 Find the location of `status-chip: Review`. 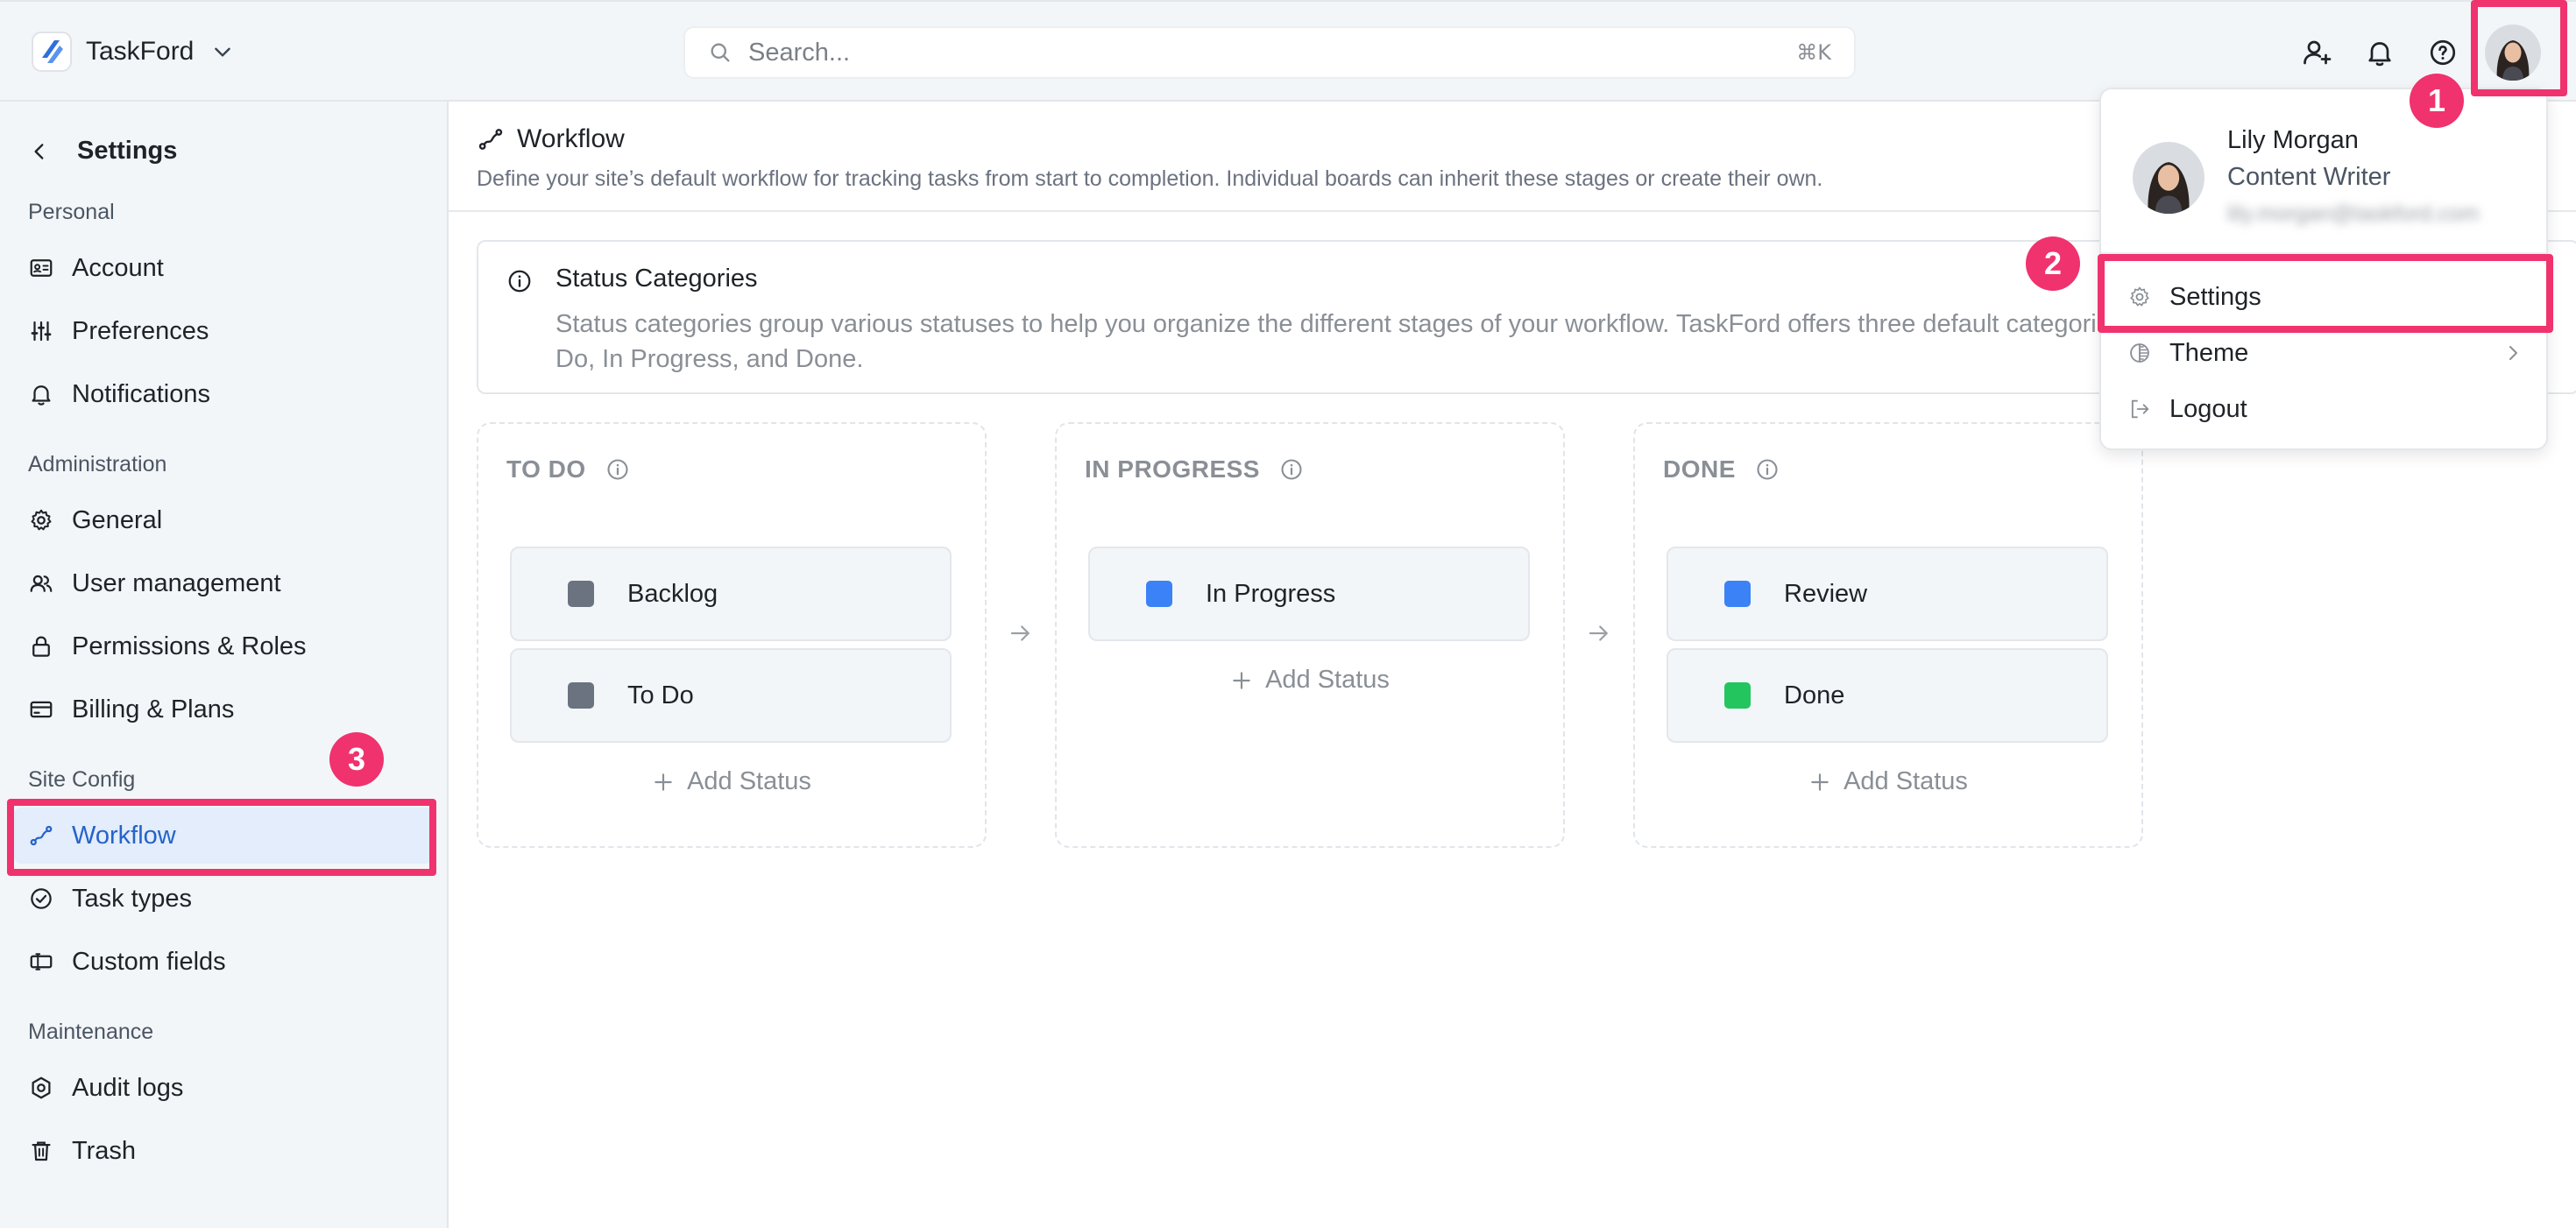

status-chip: Review is located at coordinates (1887, 594).